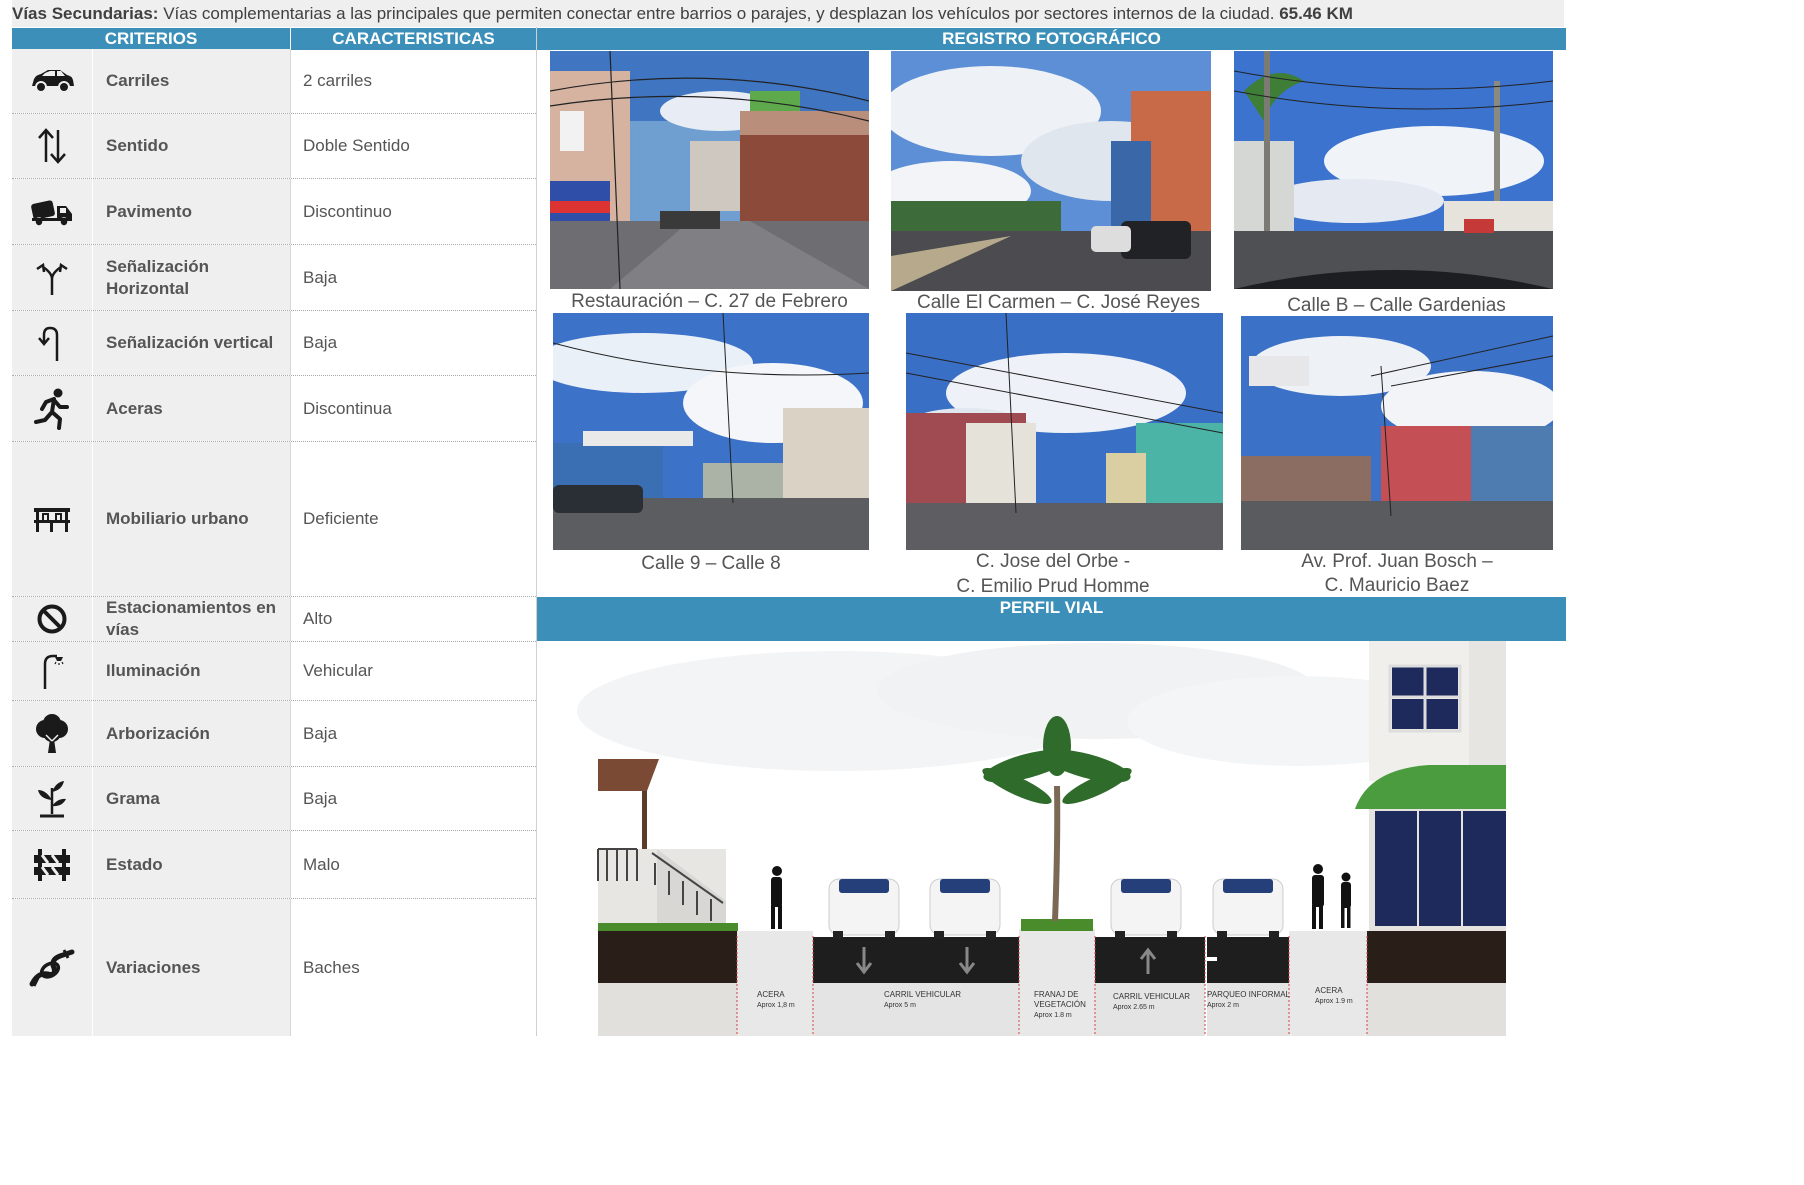 Image resolution: width=1804 pixels, height=1185 pixels. Describe the element at coordinates (1334, 1001) in the screenshot. I see `profile-label-acera-right-sub: Aprox 1.9 m` at that location.